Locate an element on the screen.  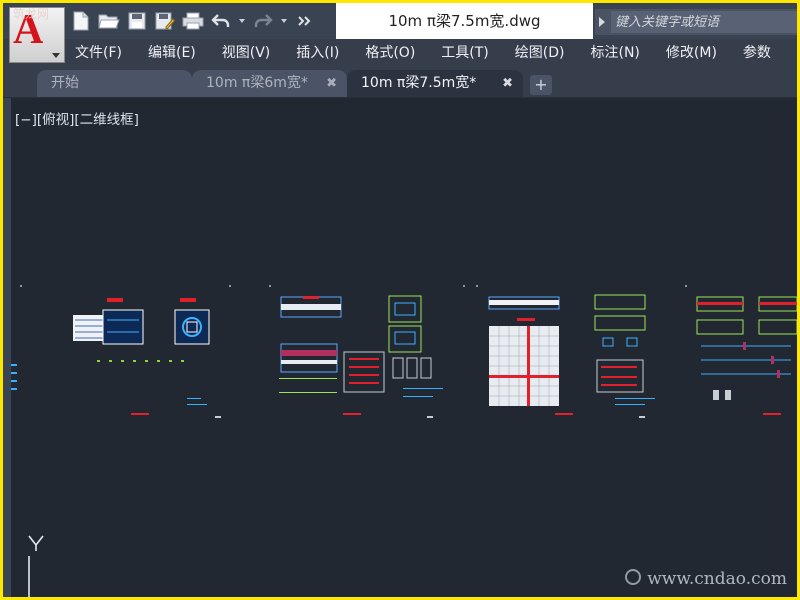
new-tab-button: + is located at coordinates (541, 85).